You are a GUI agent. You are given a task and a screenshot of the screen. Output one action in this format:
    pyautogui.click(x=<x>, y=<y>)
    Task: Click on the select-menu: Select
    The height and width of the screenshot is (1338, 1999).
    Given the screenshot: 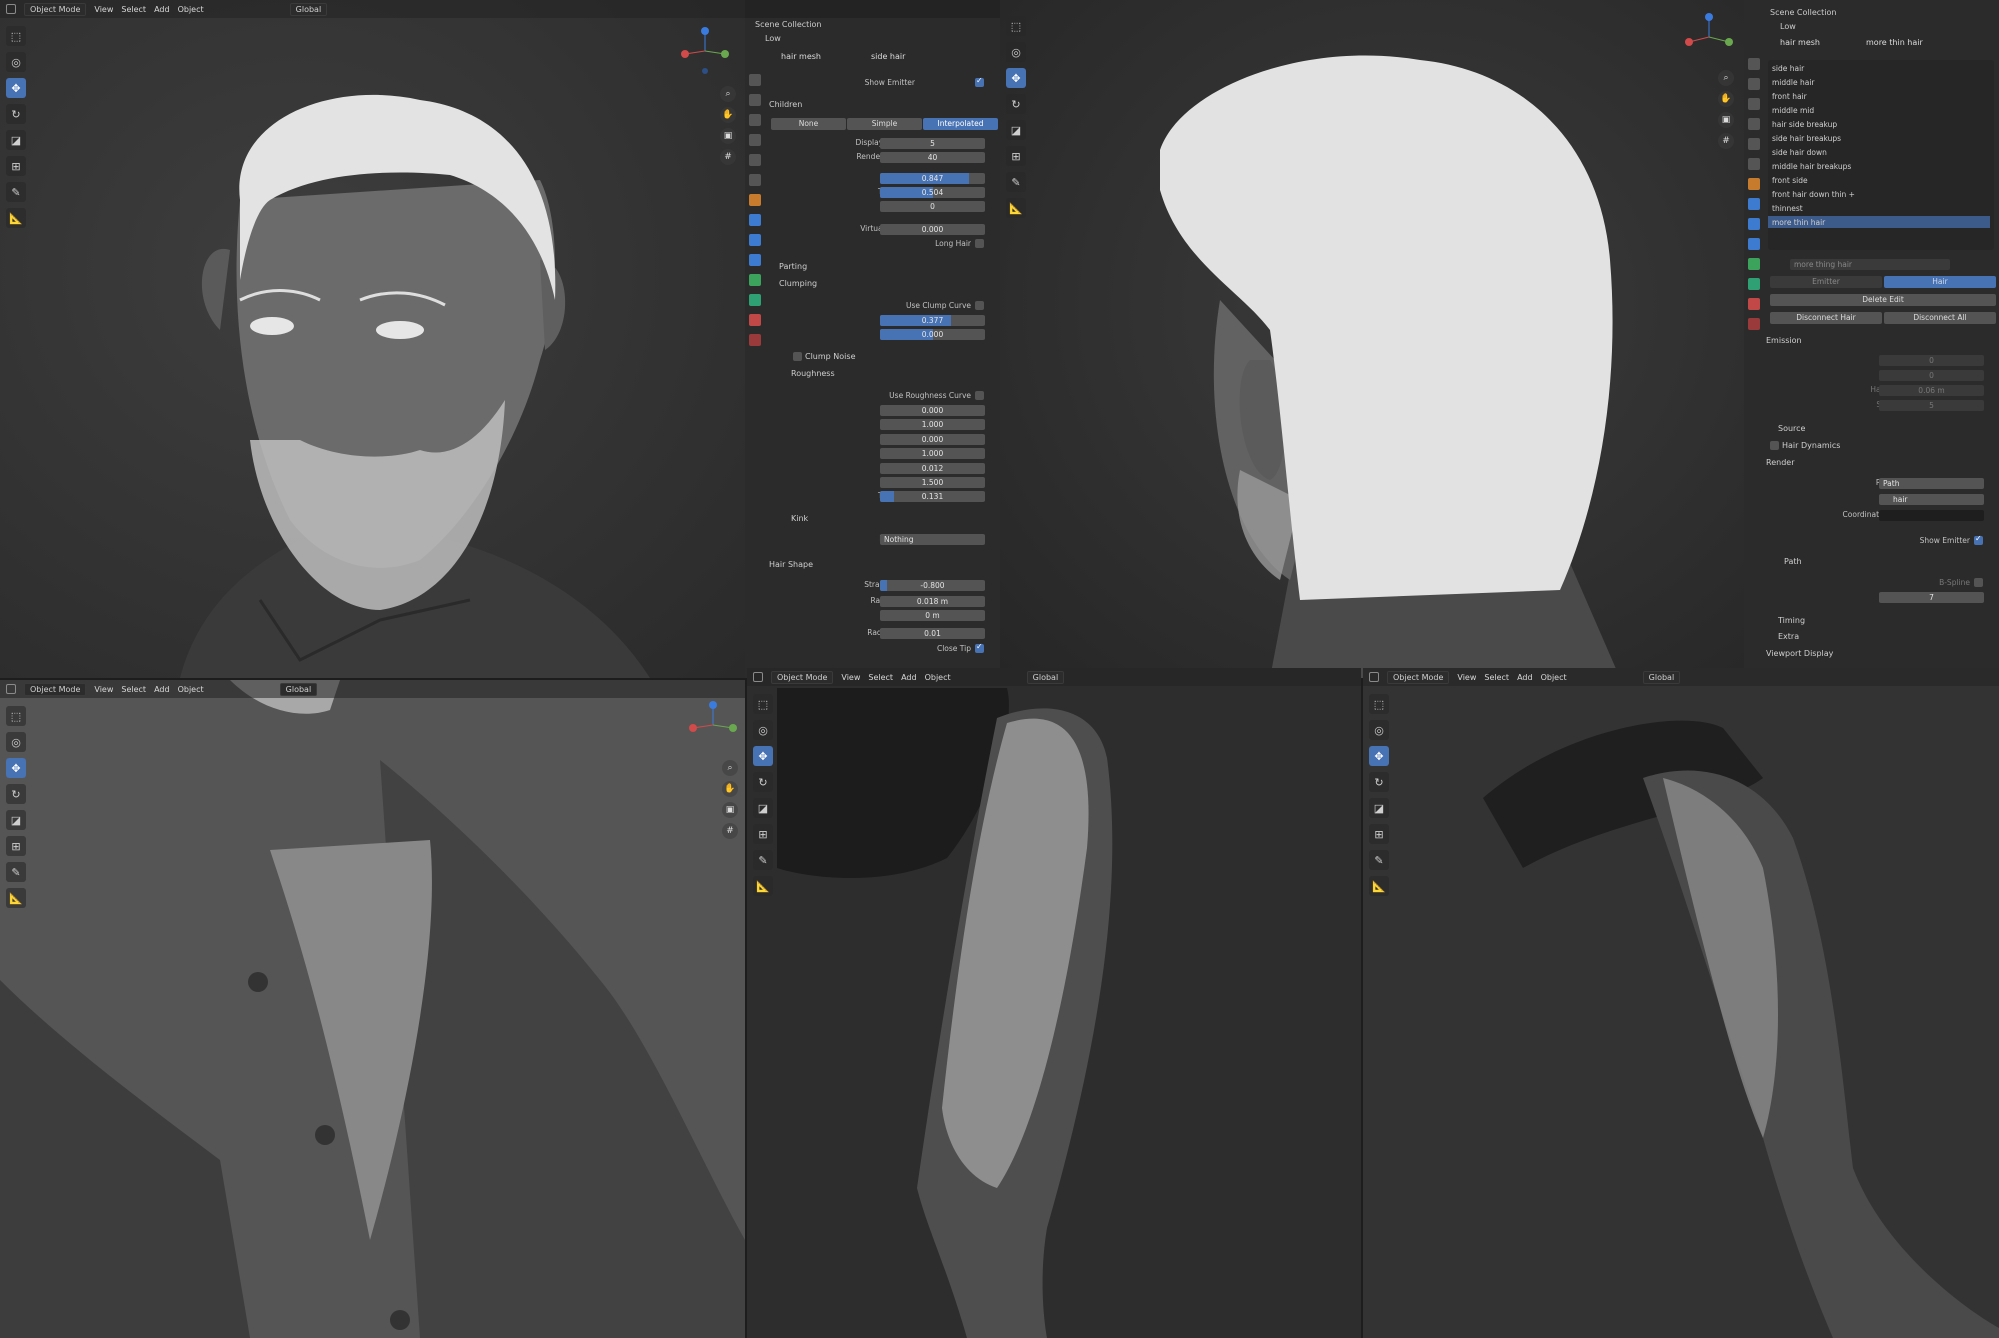 What is the action you would take?
    pyautogui.click(x=880, y=677)
    